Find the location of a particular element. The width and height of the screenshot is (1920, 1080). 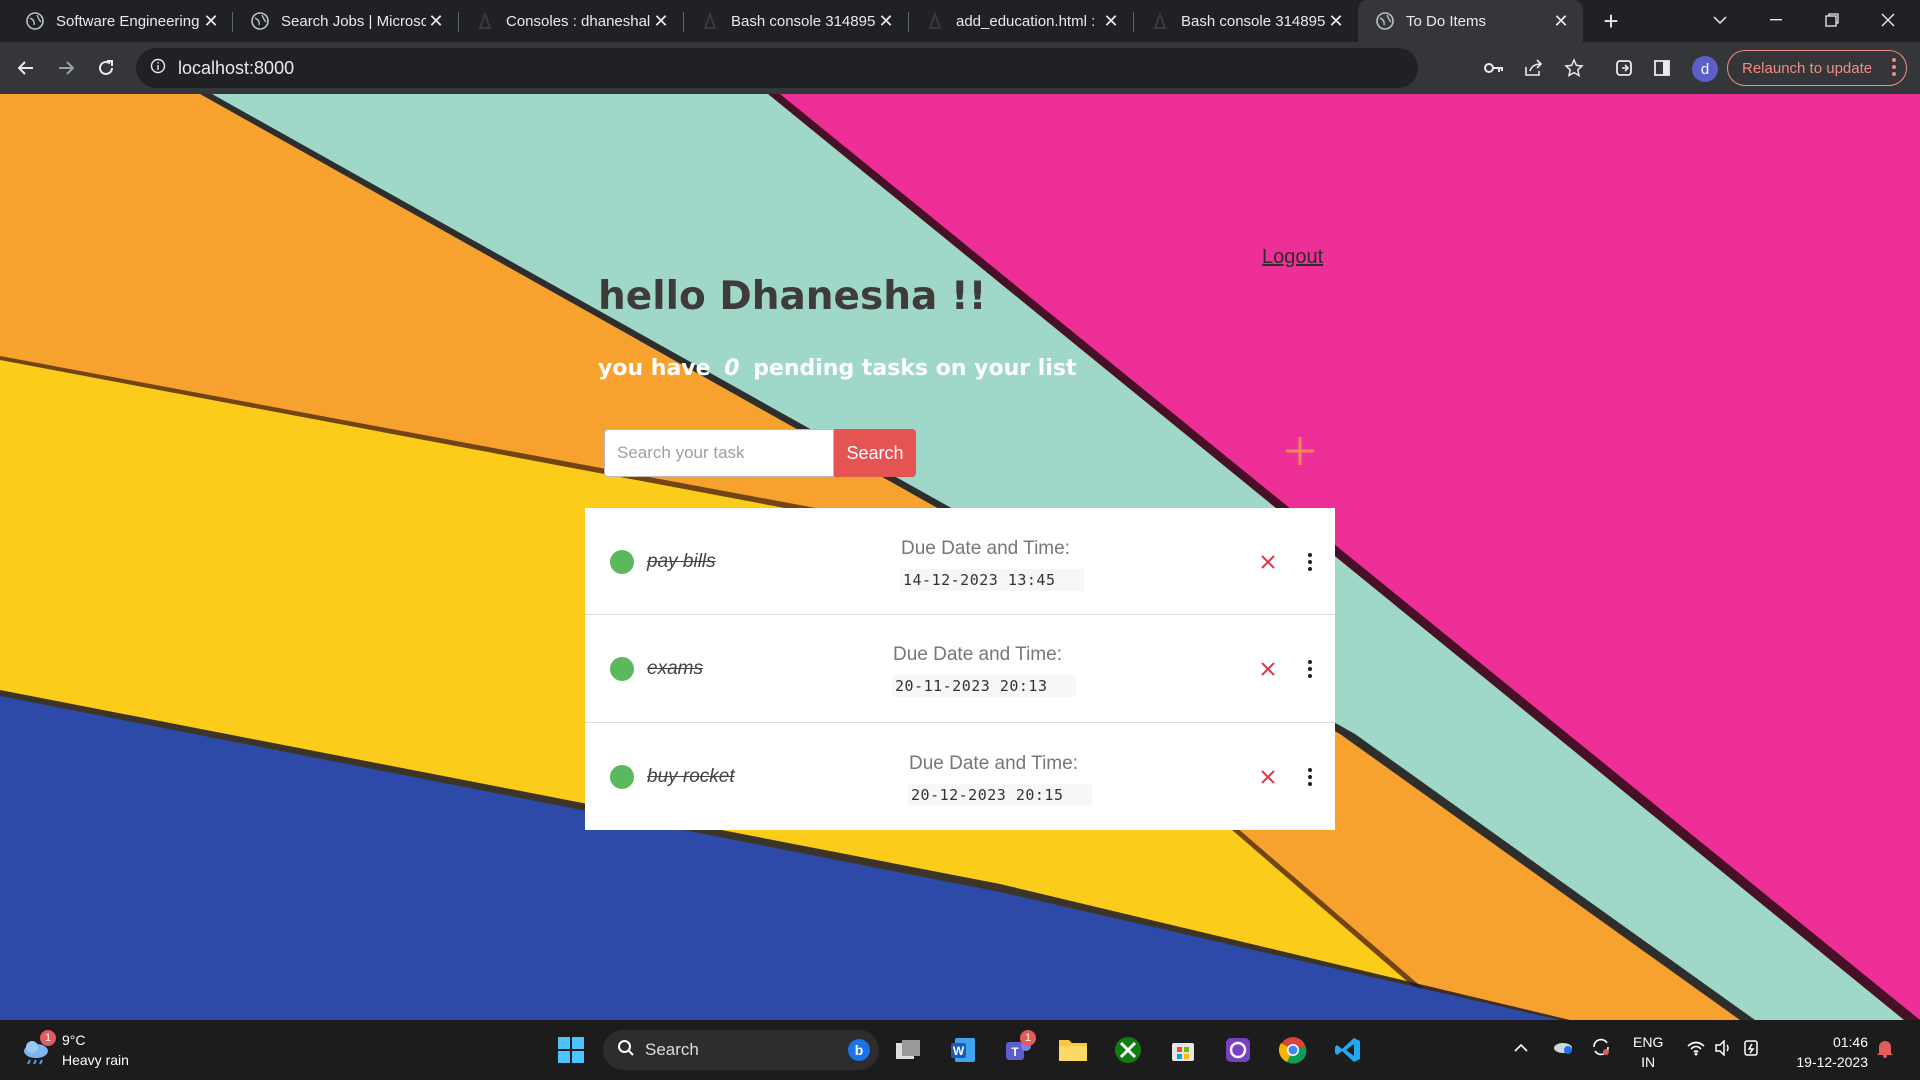

close-window-icon is located at coordinates (1888, 20).